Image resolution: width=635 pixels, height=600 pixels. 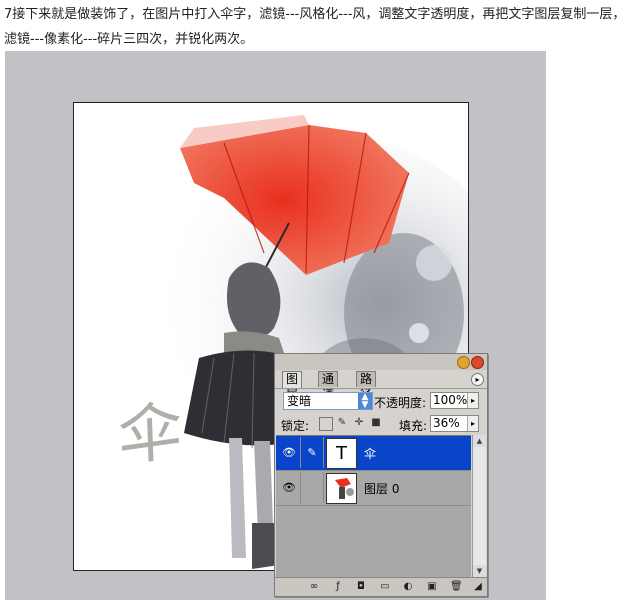 I want to click on layer-name: 图层 0, so click(x=381, y=488).